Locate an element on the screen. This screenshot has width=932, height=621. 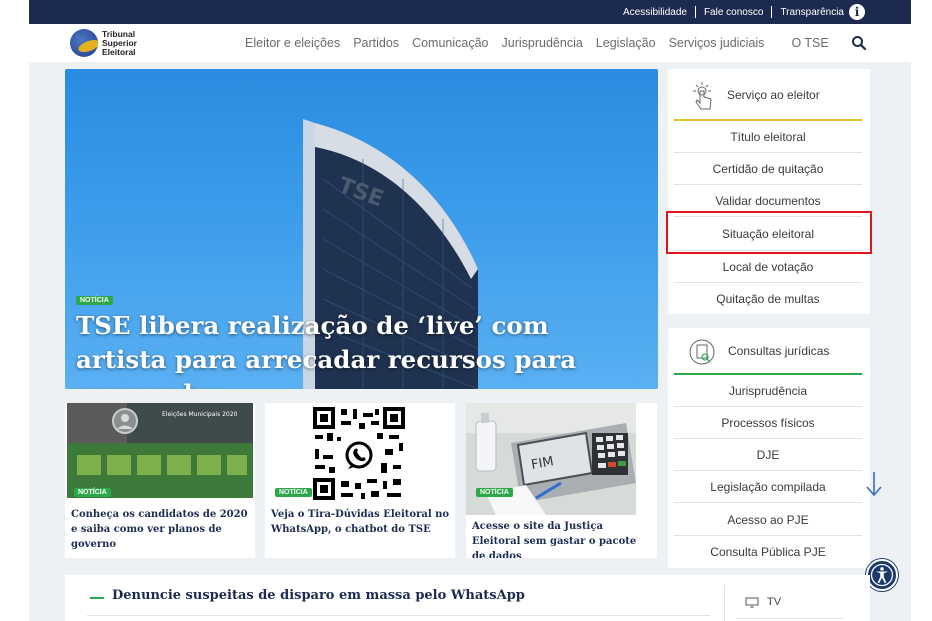
consulta-legislacao-compilada: Legislação compilada is located at coordinates (768, 487).